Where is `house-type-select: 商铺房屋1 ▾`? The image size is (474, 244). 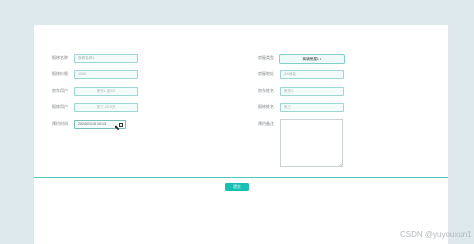
house-type-select: 商铺房屋1 ▾ is located at coordinates (312, 59).